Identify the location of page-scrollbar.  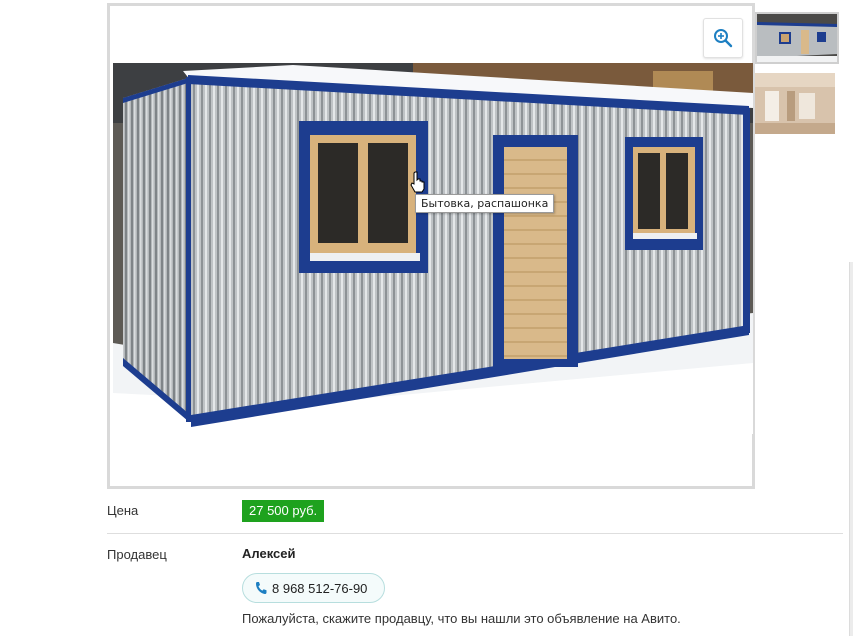
(851, 449).